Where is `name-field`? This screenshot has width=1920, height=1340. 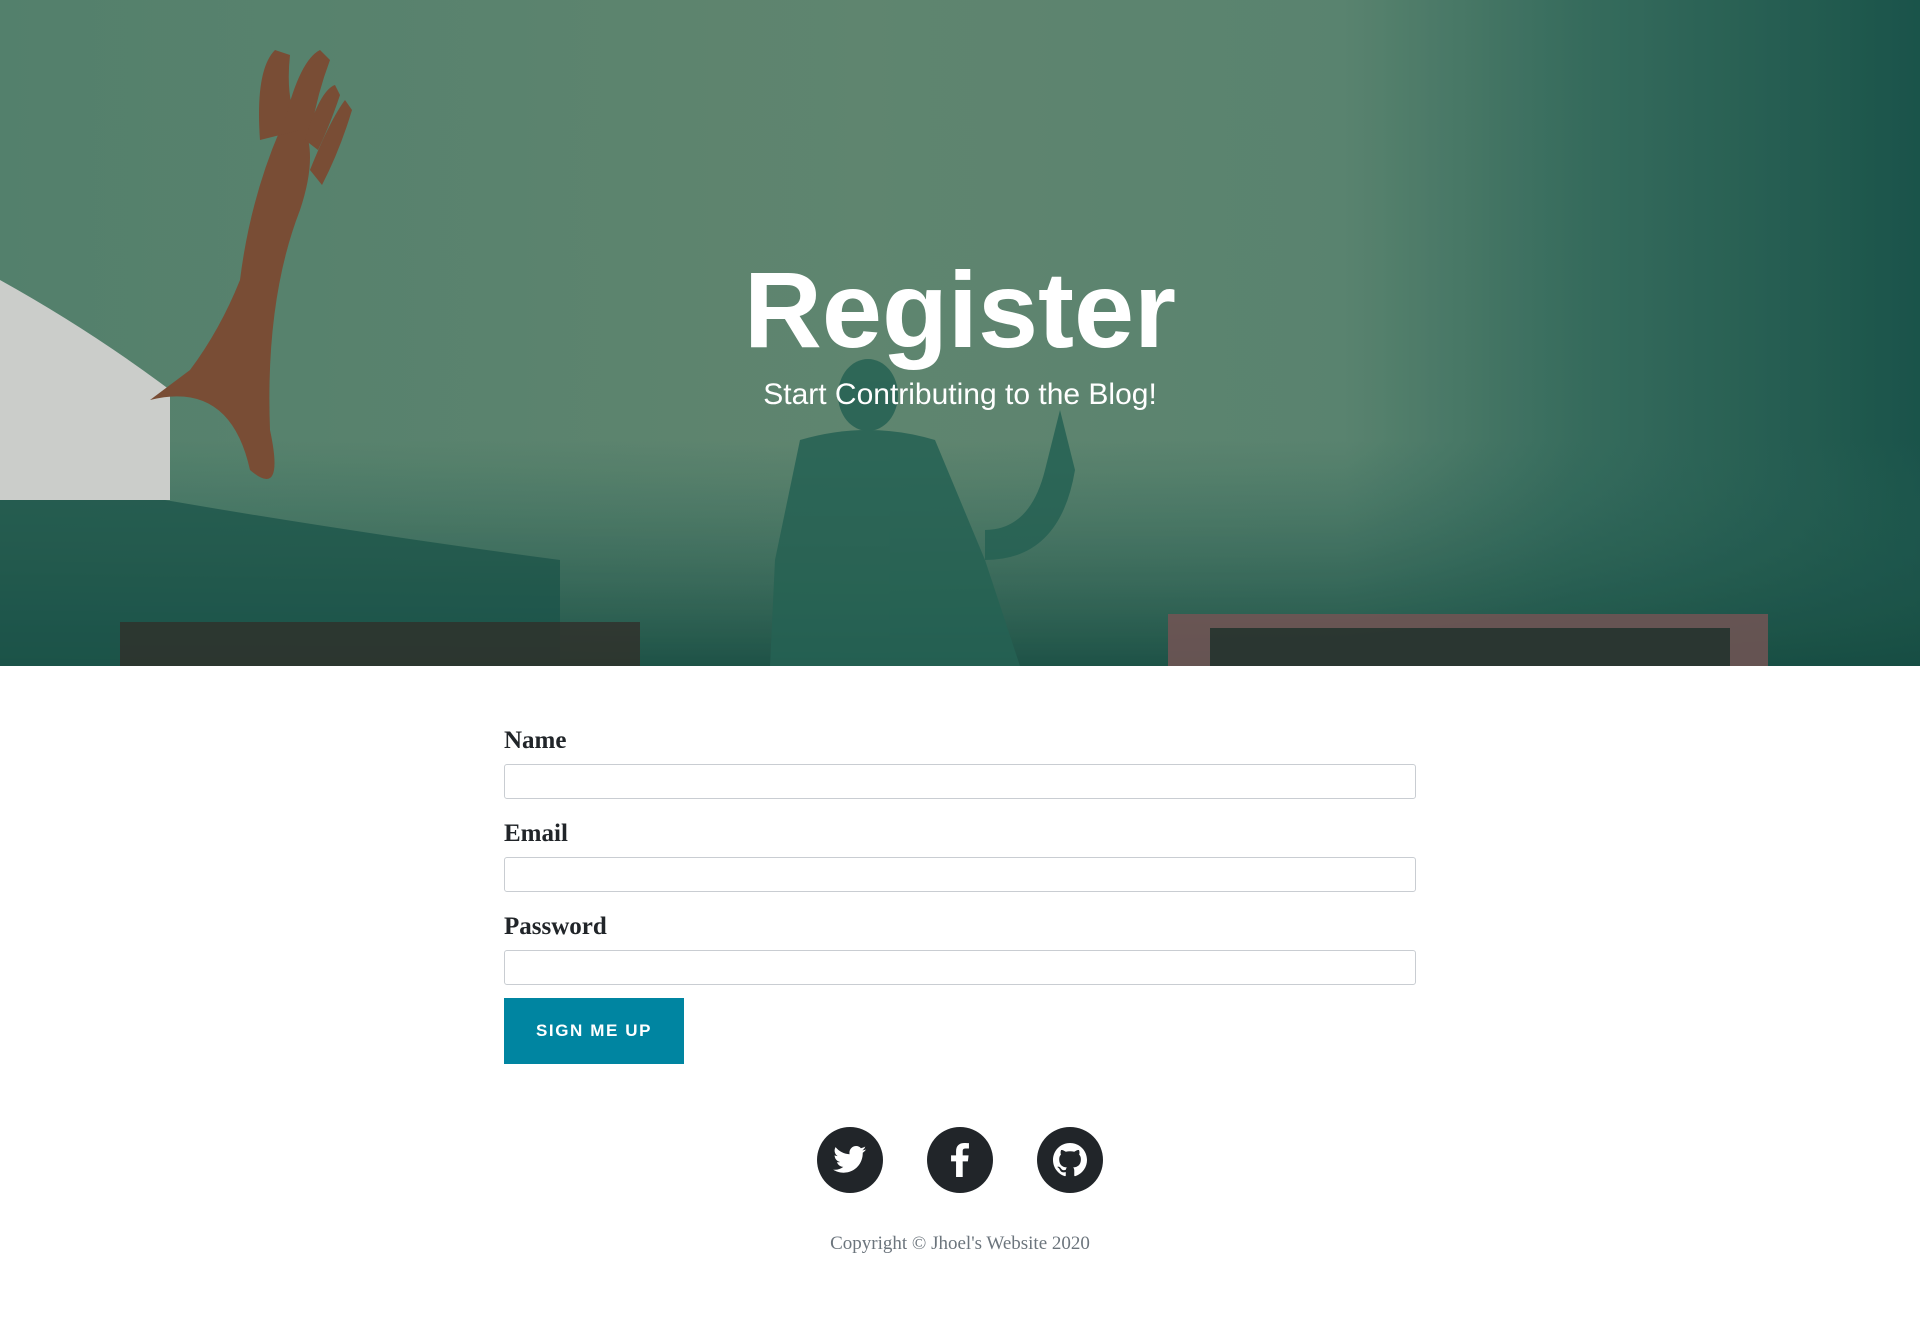 name-field is located at coordinates (960, 781).